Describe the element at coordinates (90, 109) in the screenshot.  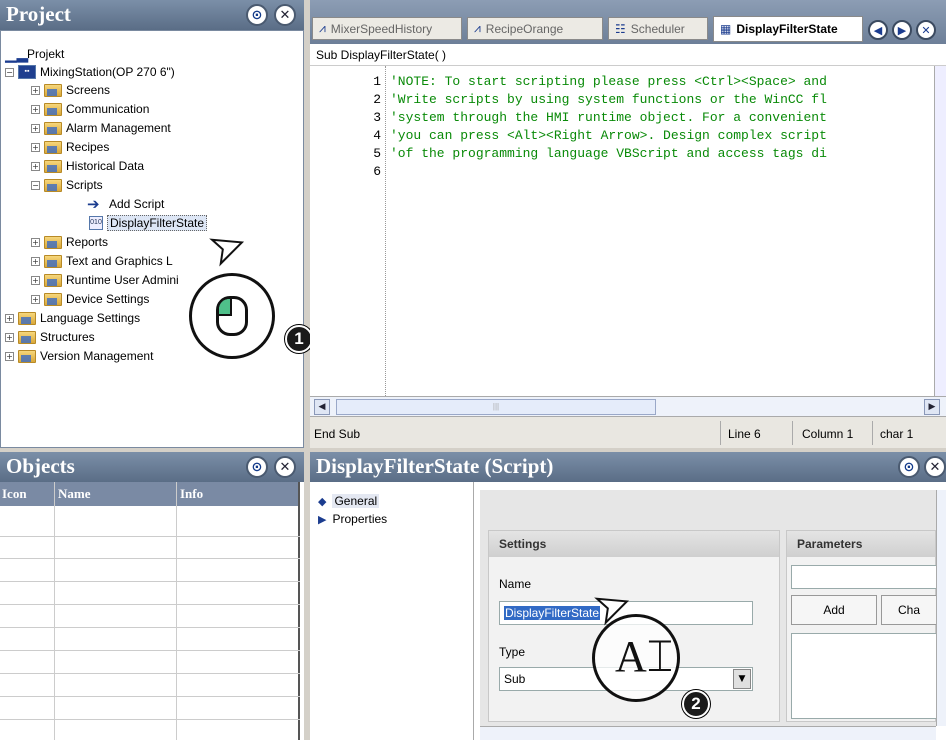
I see `tree-item-communication: + Communication` at that location.